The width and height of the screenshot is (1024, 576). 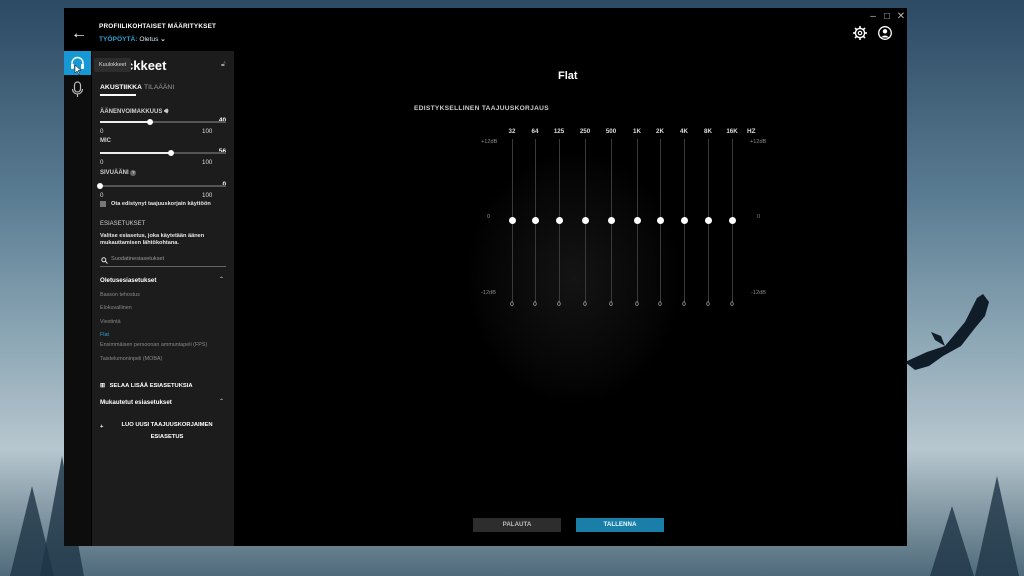 What do you see at coordinates (512, 131) in the screenshot?
I see `eq-band-freq-label: 32` at bounding box center [512, 131].